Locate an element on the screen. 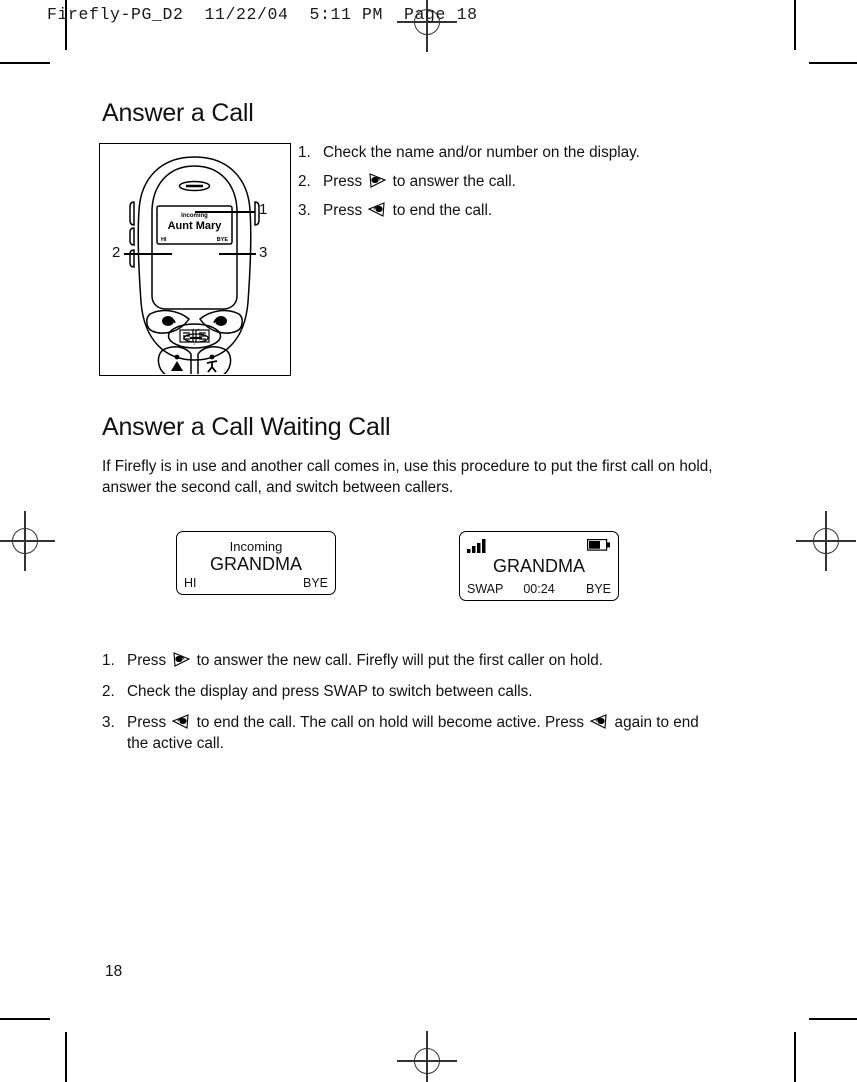 Image resolution: width=857 pixels, height=1082 pixels. phone-display-softkey-left: HI is located at coordinates (164, 240).